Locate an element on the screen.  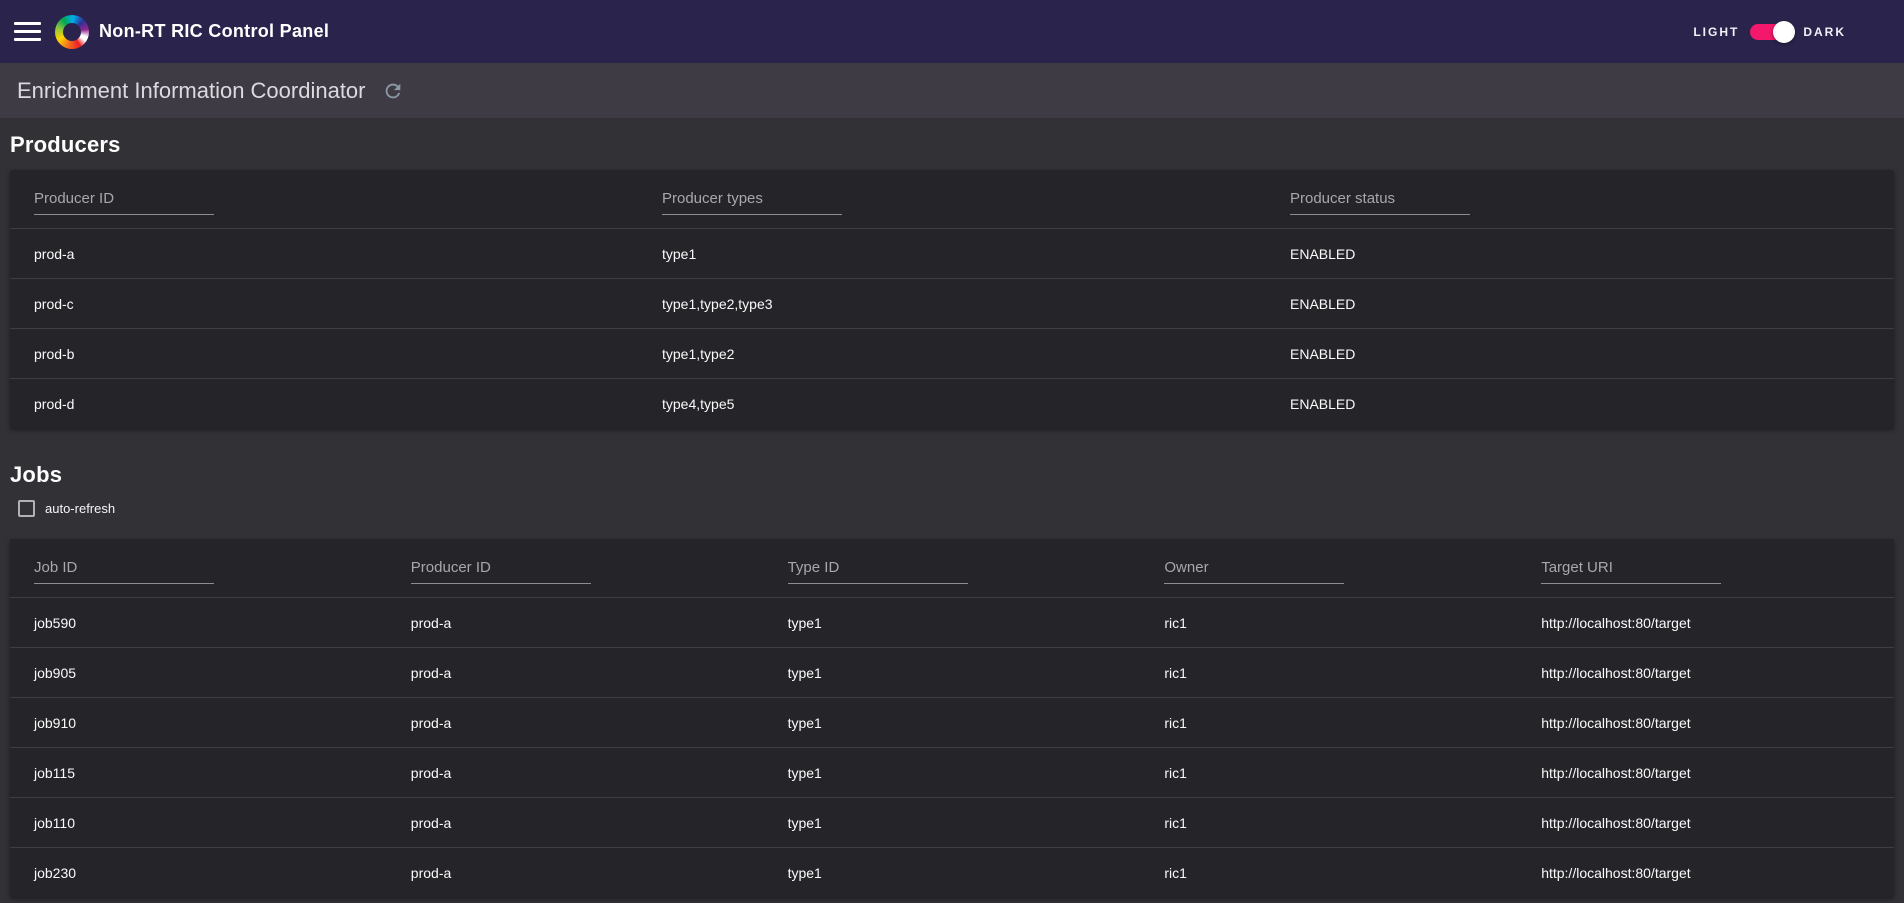
page-title: Enrichment Information Coordinator is located at coordinates (191, 90).